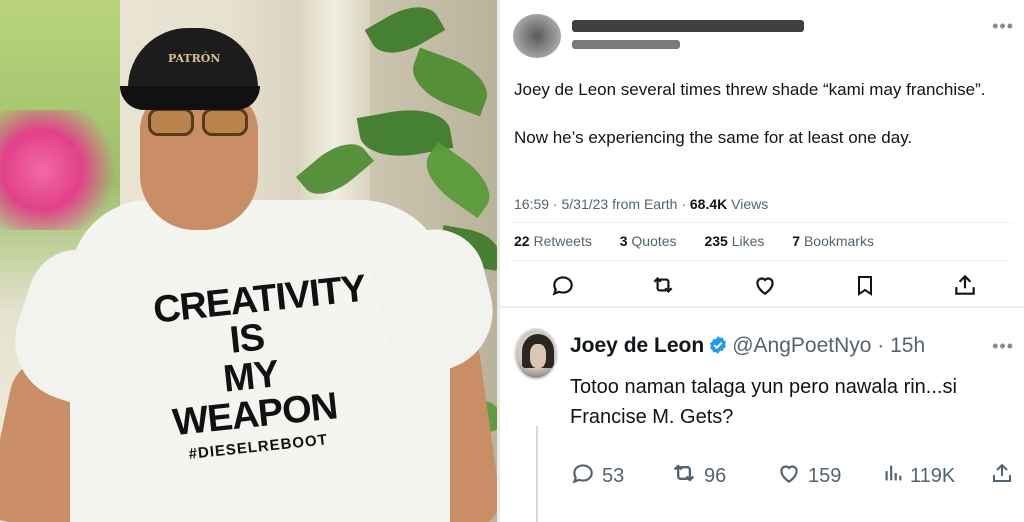 The image size is (1024, 522). I want to click on stat-retweets: 22 Retweets, so click(559, 241).